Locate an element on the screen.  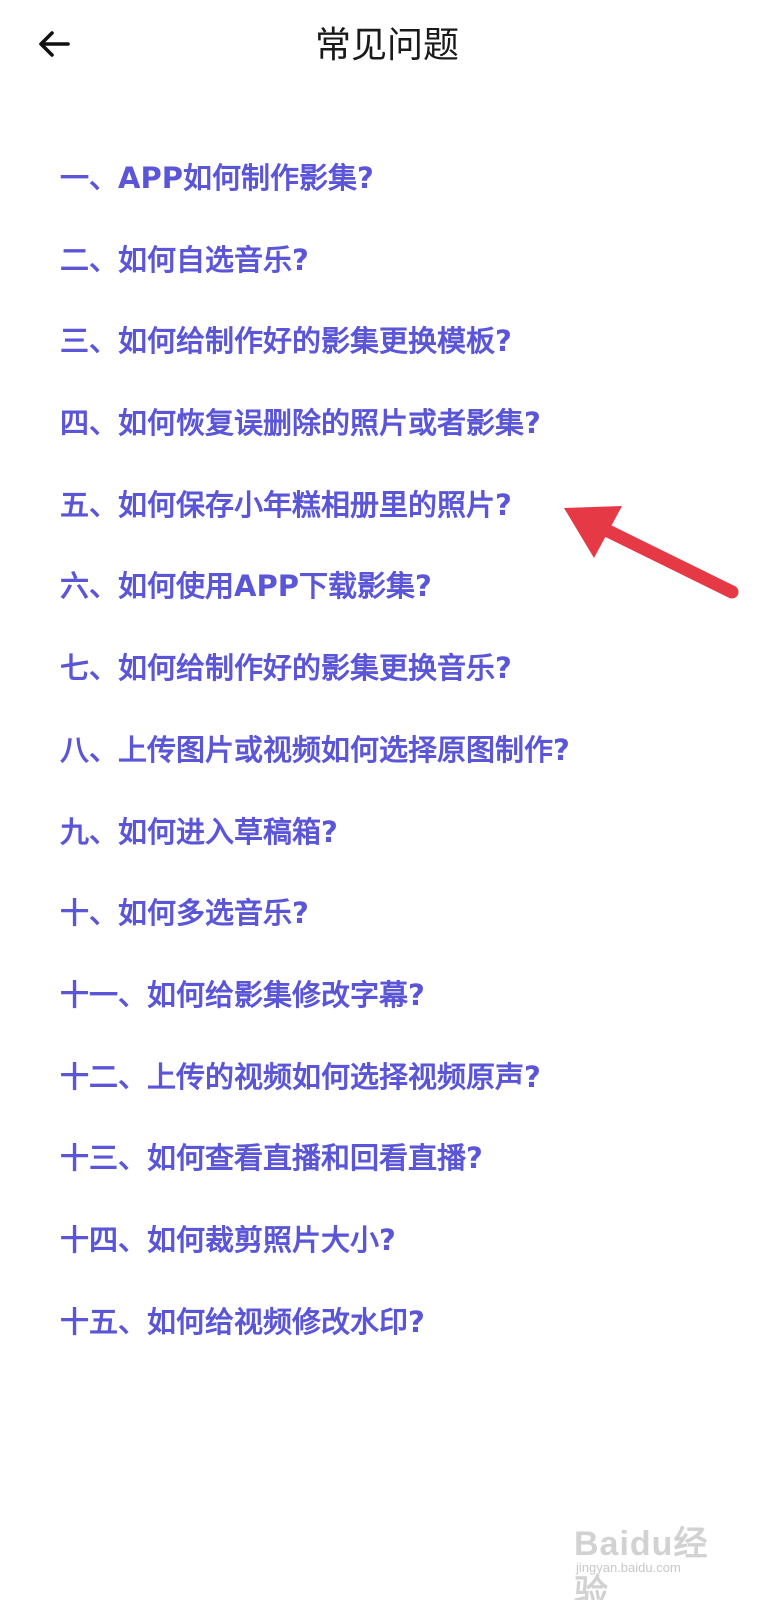
baidu-jingyan-watermark: Baidu经验 jingyan.baidu.com is located at coordinates (649, 1558).